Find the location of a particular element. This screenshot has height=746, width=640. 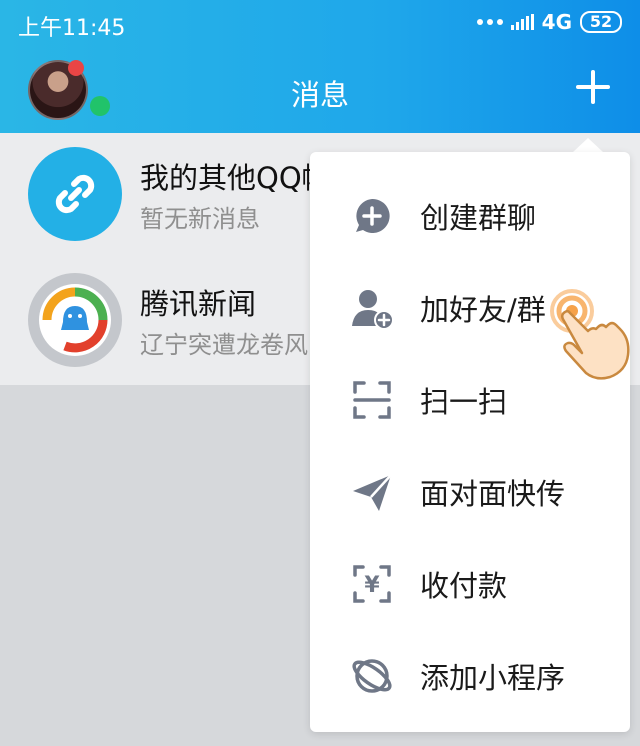

conversation-preview: 暂无新消息 is located at coordinates (200, 219).